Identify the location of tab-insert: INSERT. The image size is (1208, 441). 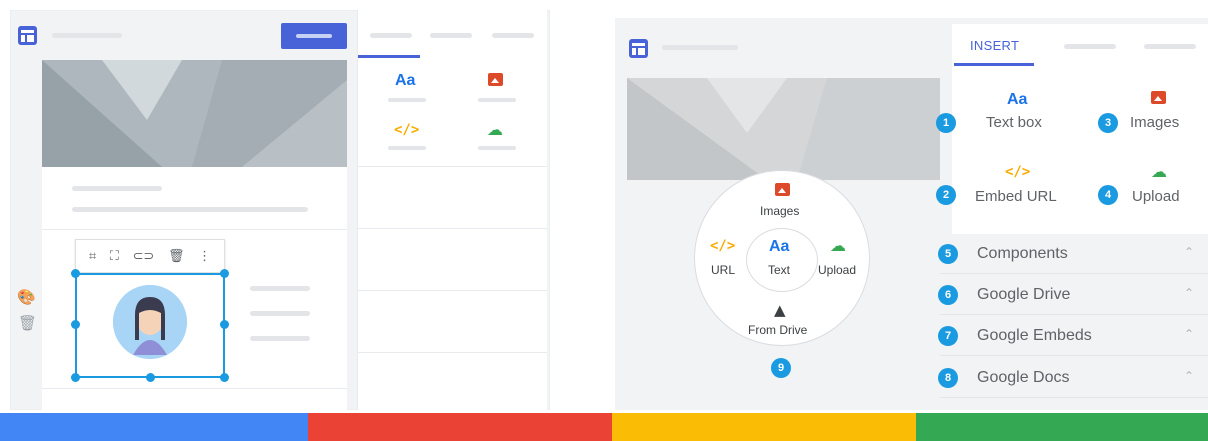
(994, 45).